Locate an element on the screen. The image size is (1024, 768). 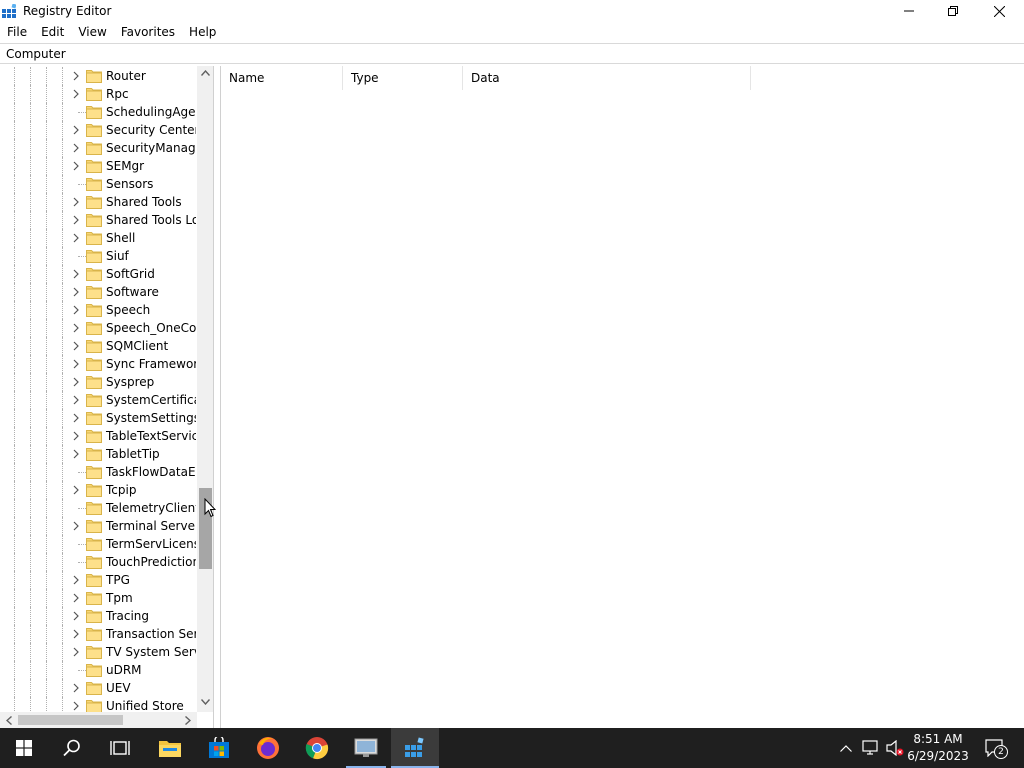
tree-item: TV System Service is located at coordinates (98, 652).